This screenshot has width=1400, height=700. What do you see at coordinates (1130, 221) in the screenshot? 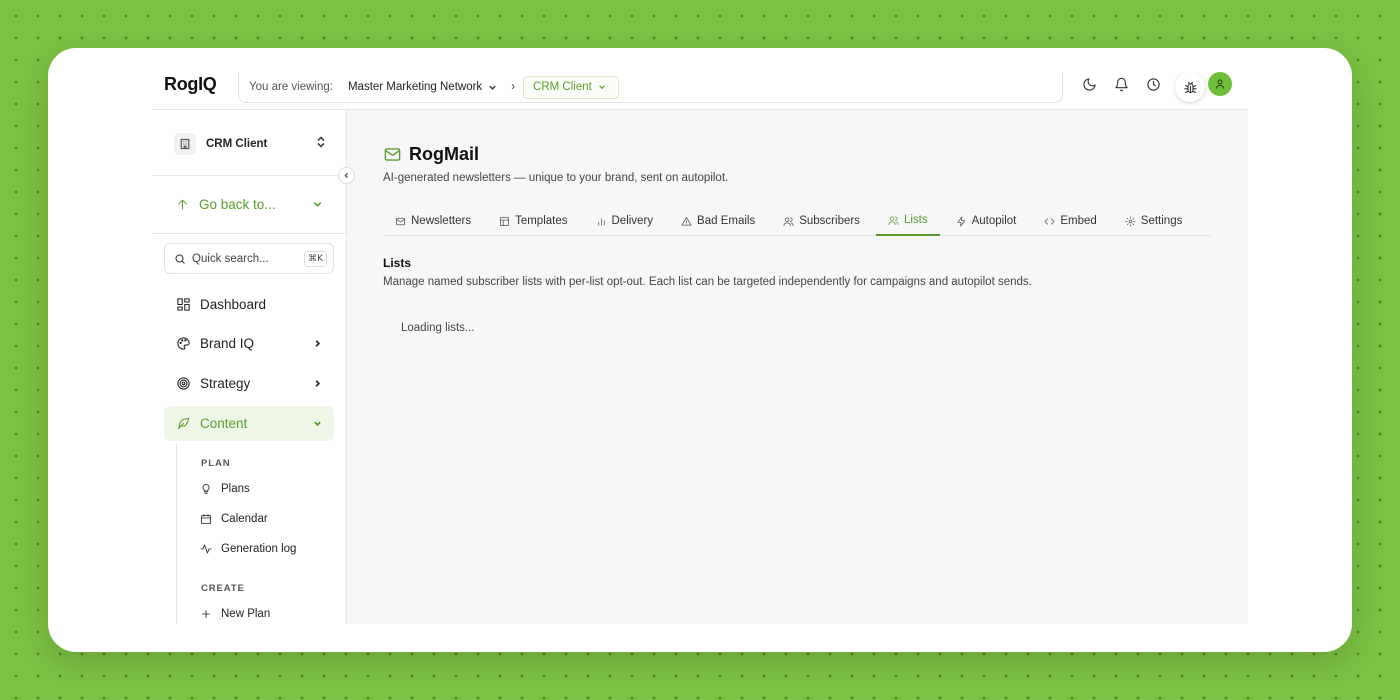
I see `gear-icon` at bounding box center [1130, 221].